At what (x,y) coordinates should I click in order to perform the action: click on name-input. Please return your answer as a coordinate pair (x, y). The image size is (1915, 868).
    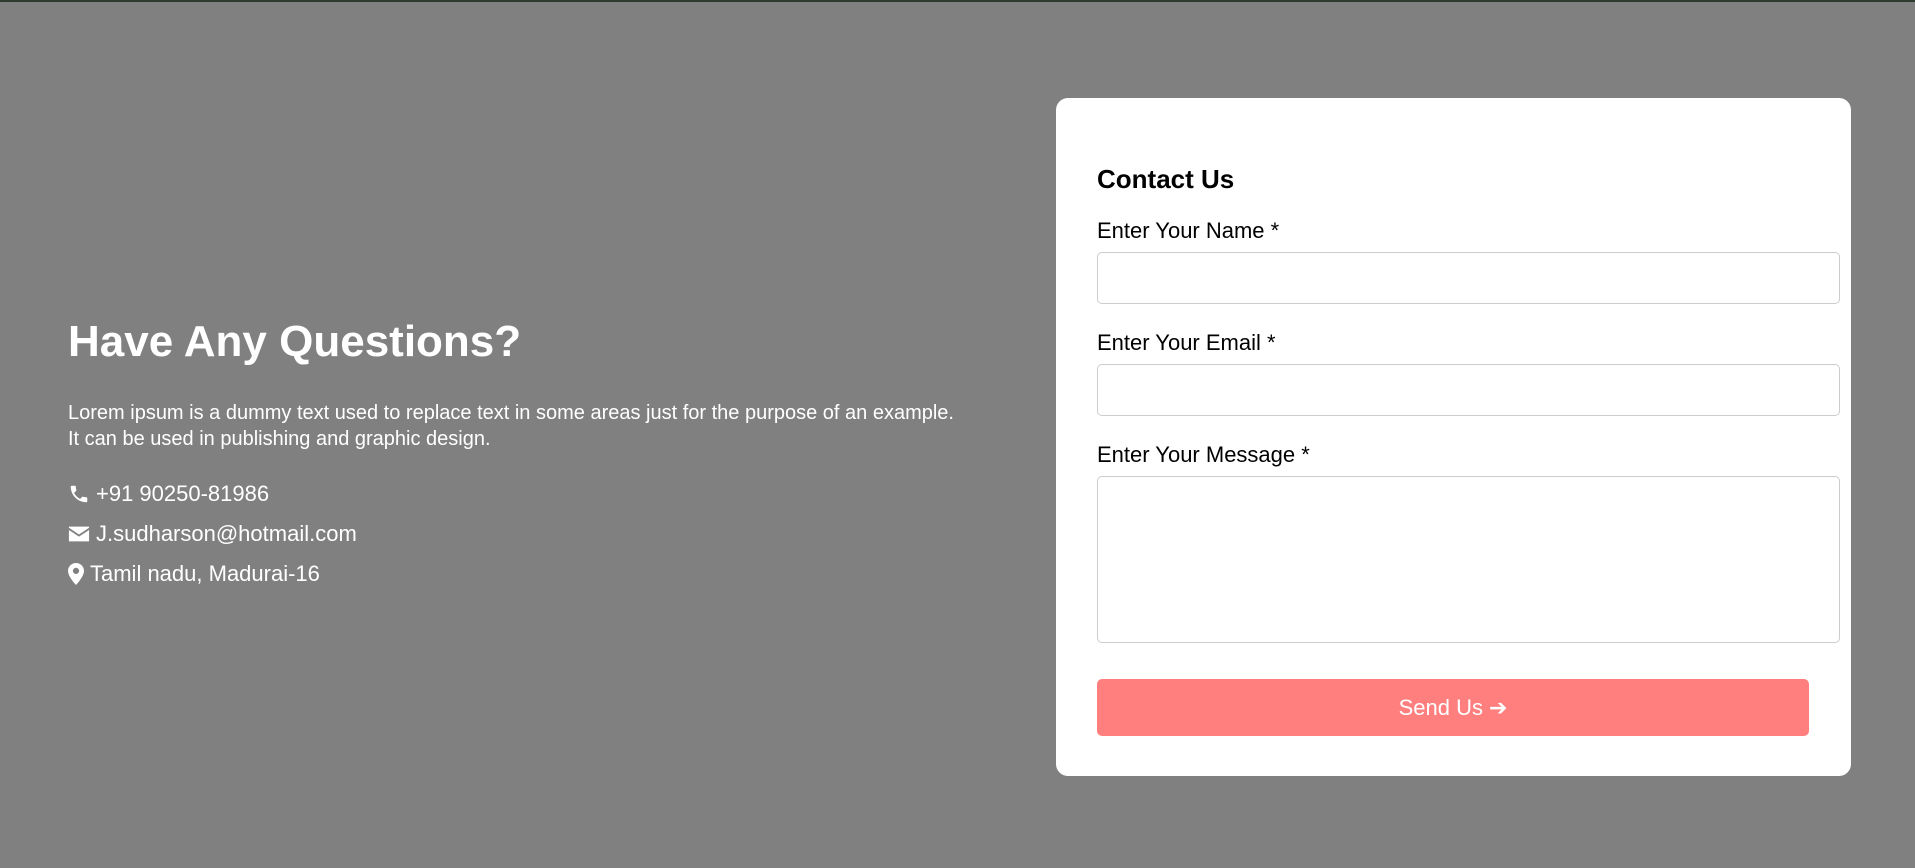
    Looking at the image, I should click on (1468, 278).